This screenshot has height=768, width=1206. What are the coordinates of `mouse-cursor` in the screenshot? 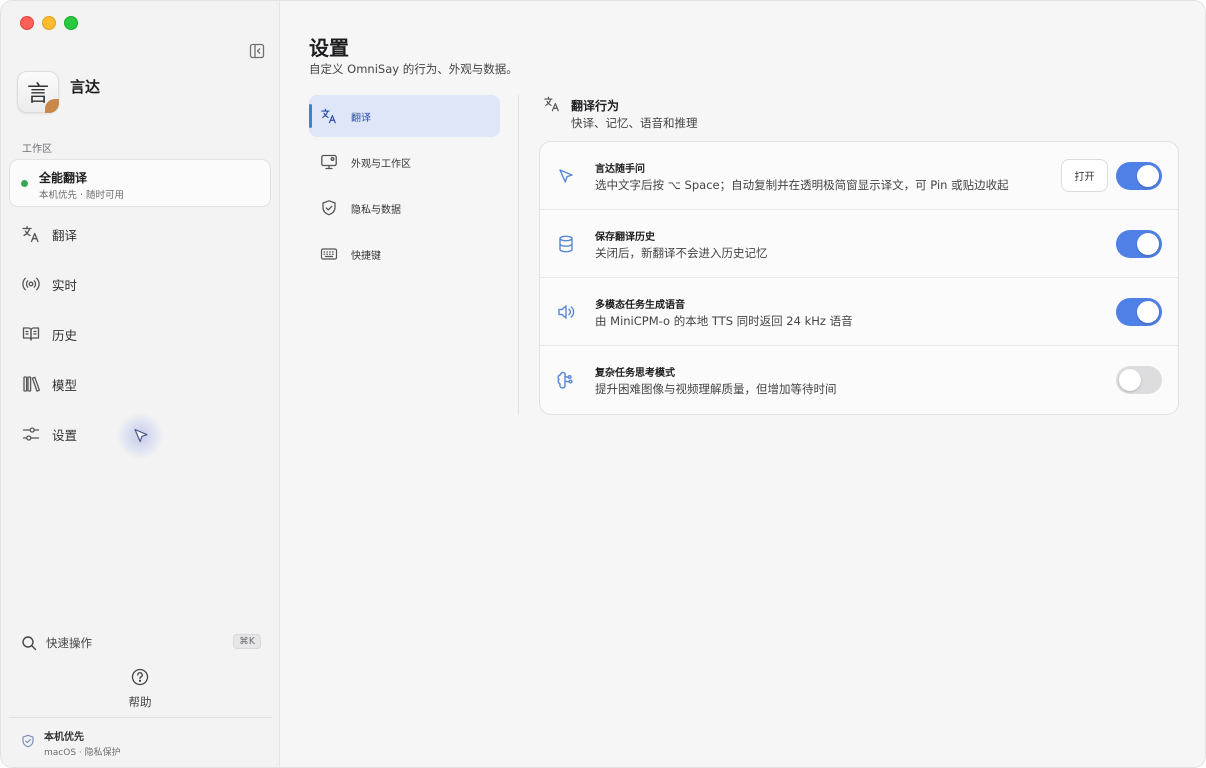 It's located at (140, 436).